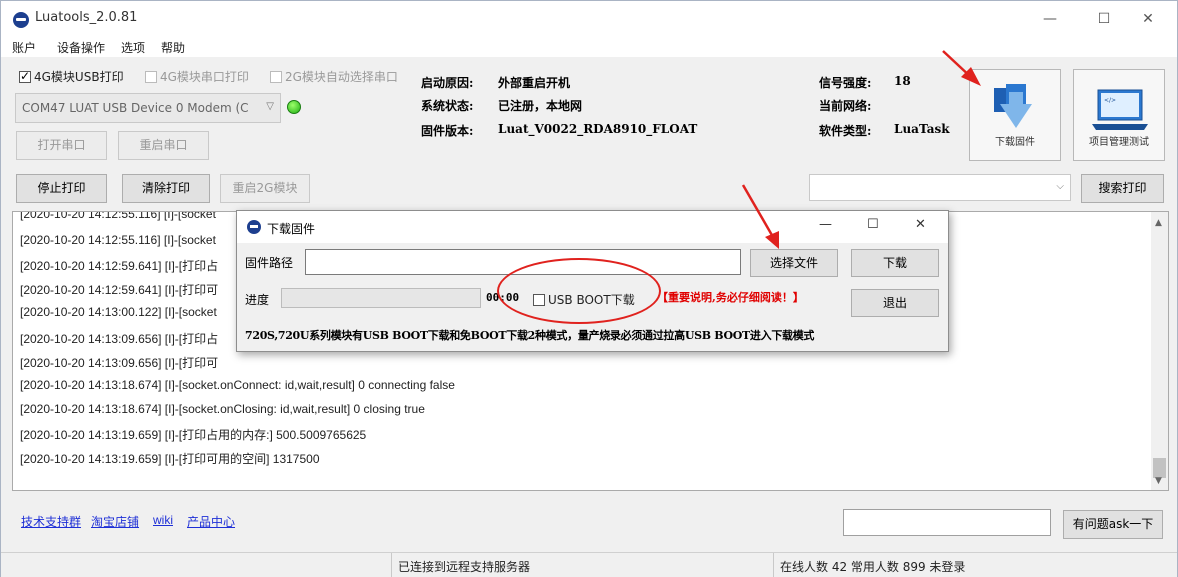 The height and width of the screenshot is (577, 1178). Describe the element at coordinates (961, 68) in the screenshot. I see `annotation-arrow-to-tile` at that location.